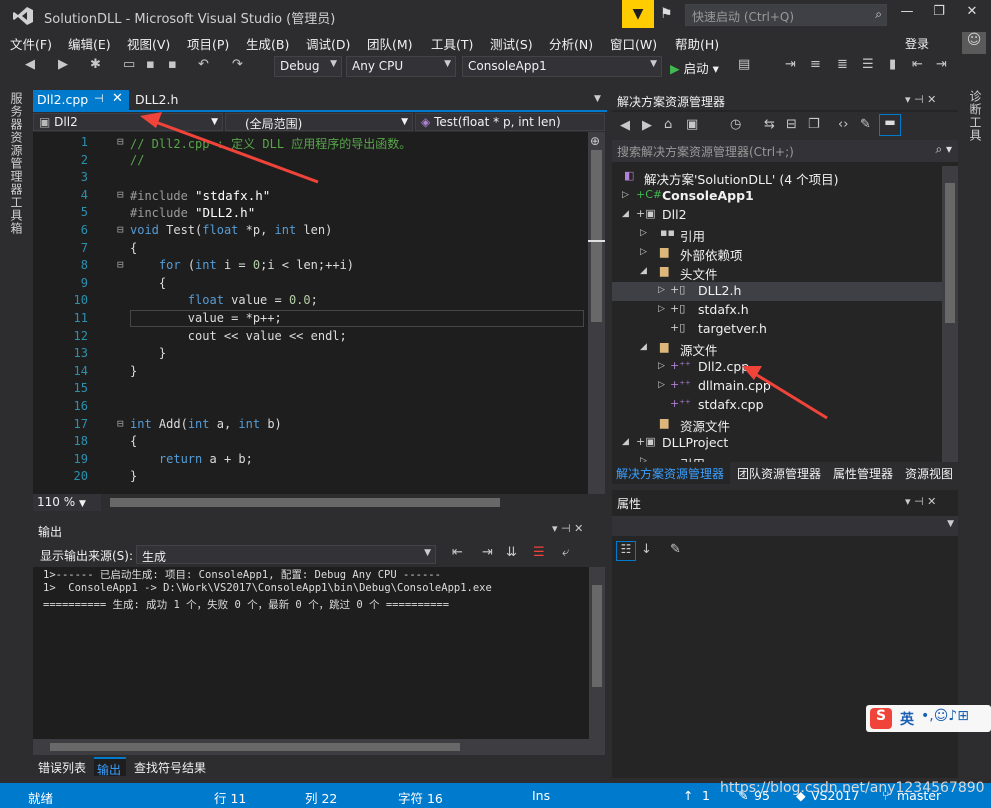  Describe the element at coordinates (137, 160) in the screenshot. I see `code-line: //` at that location.